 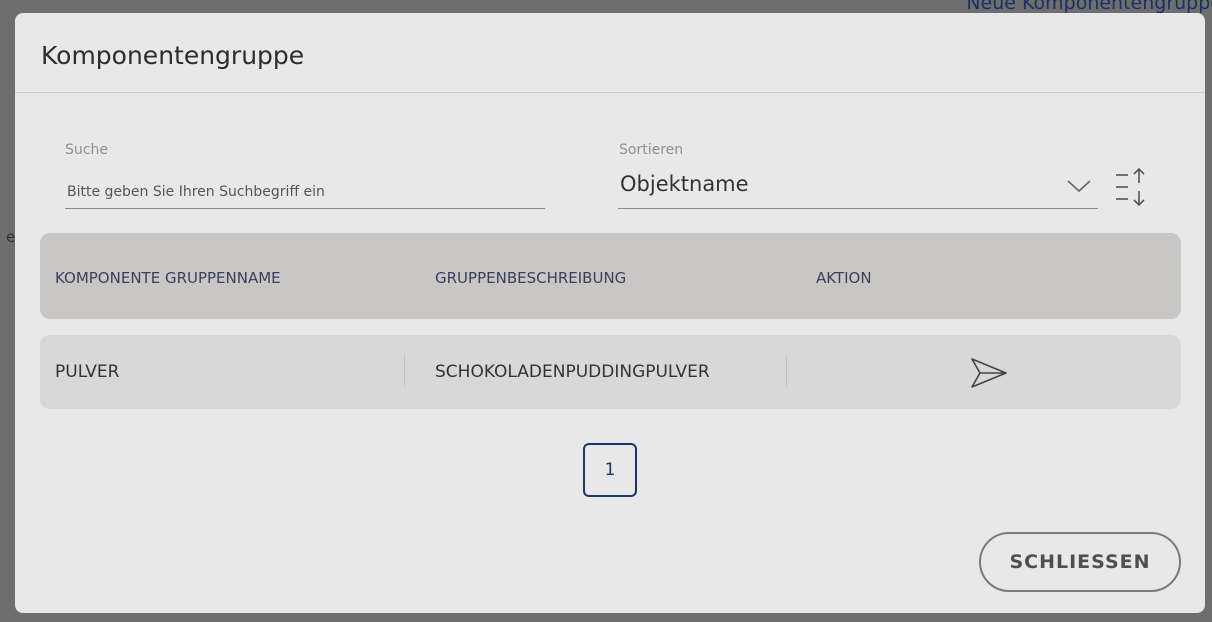 I want to click on search-field, so click(x=305, y=192).